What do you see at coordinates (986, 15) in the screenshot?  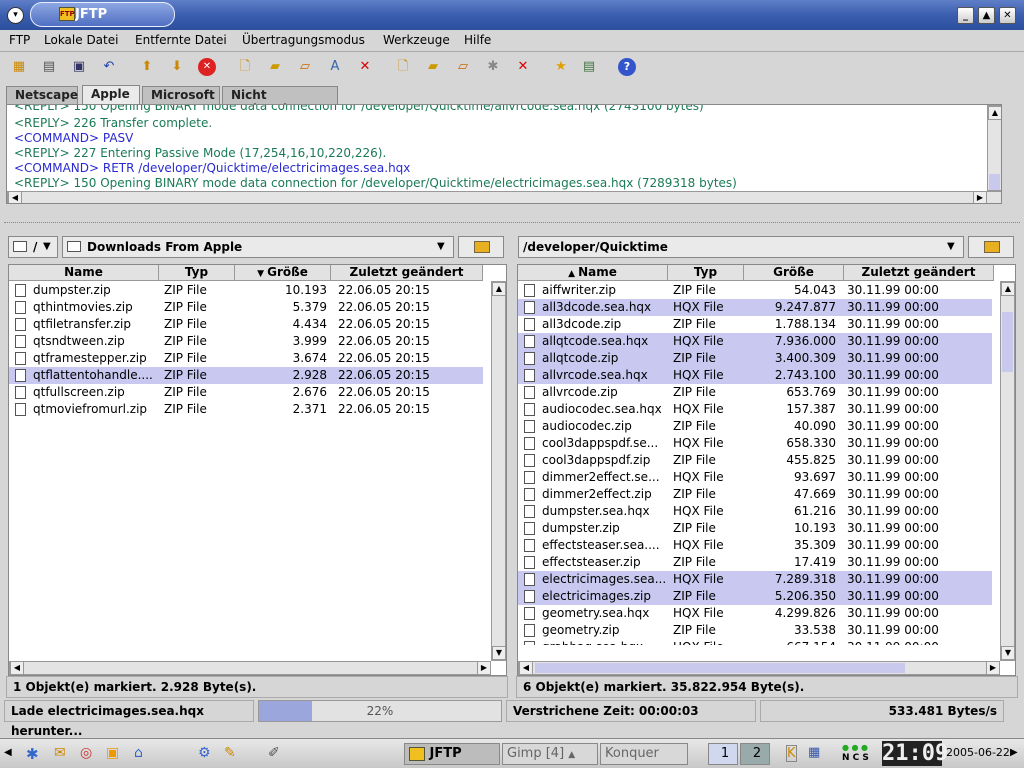 I see `maximize-button: ▲` at bounding box center [986, 15].